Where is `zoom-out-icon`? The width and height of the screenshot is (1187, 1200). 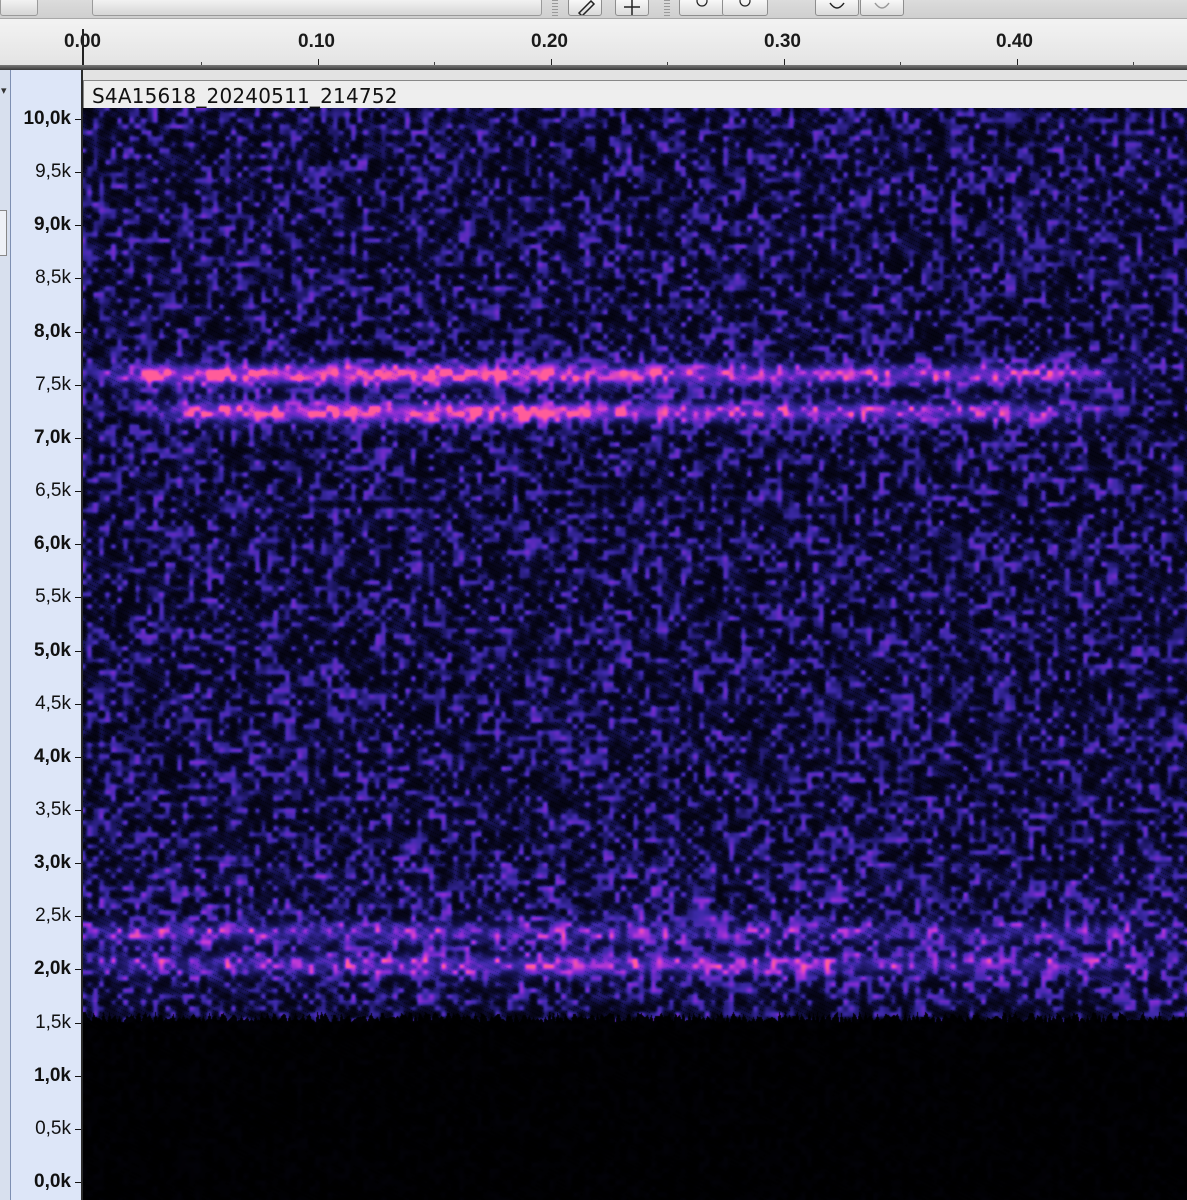
zoom-out-icon is located at coordinates (745, 3).